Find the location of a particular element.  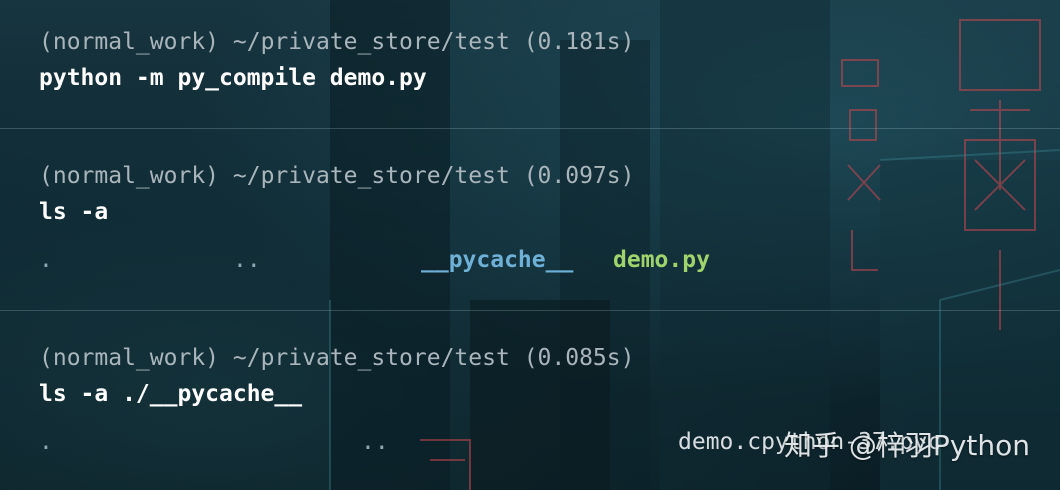

ls-entry-directory: __pycache__ is located at coordinates (497, 260).